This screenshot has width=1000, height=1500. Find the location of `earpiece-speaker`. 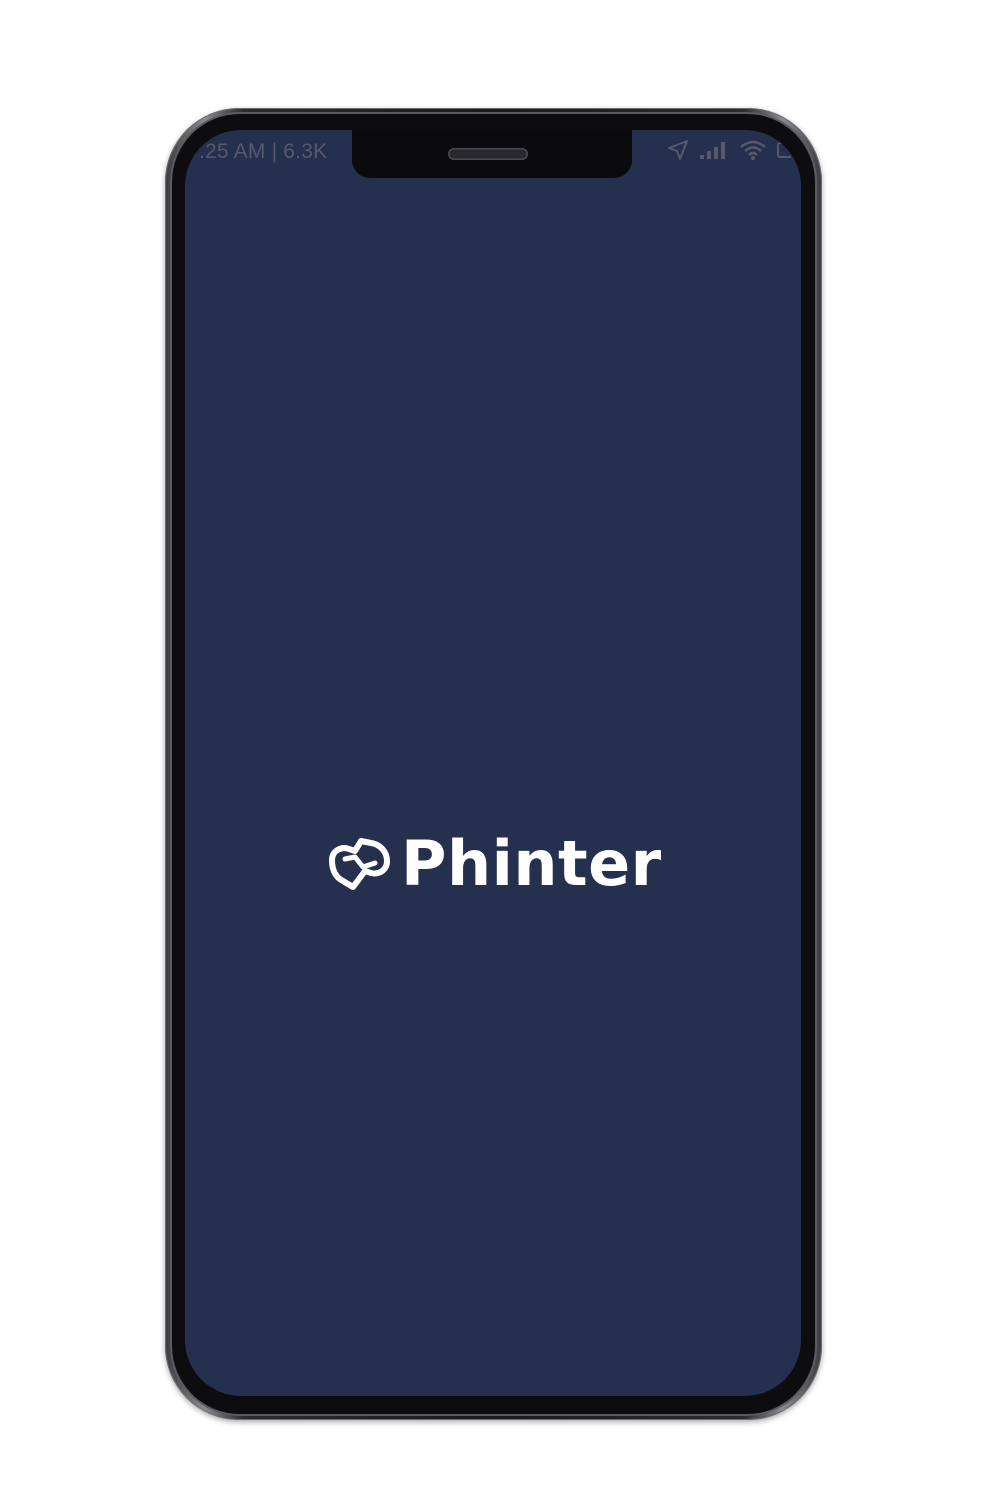

earpiece-speaker is located at coordinates (488, 154).